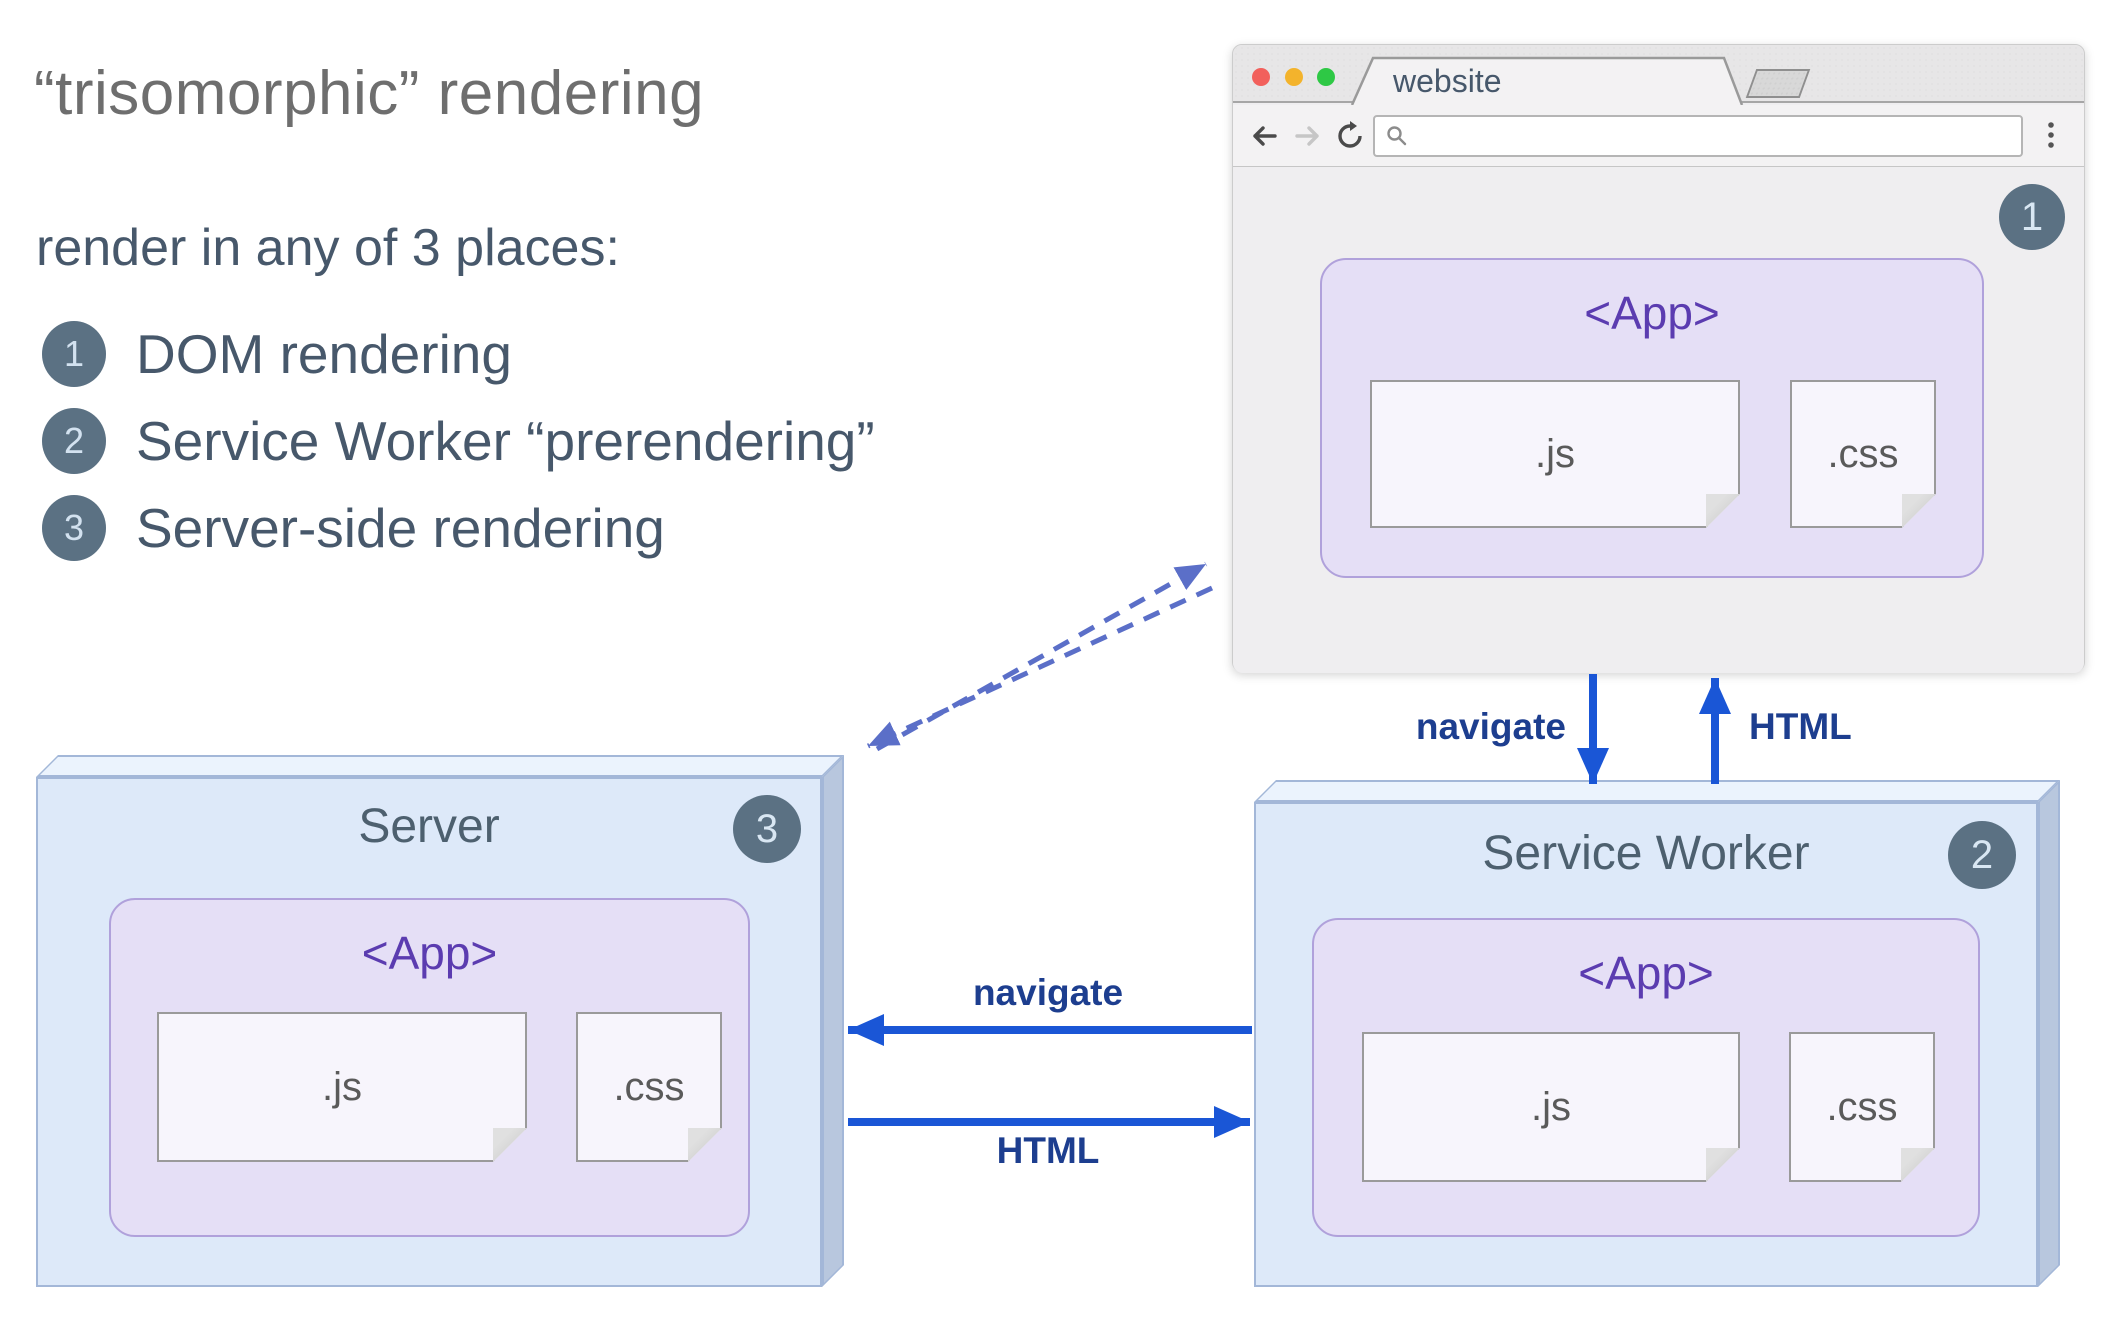 This screenshot has width=2108, height=1328. I want to click on server-css-label: .css, so click(649, 1086).